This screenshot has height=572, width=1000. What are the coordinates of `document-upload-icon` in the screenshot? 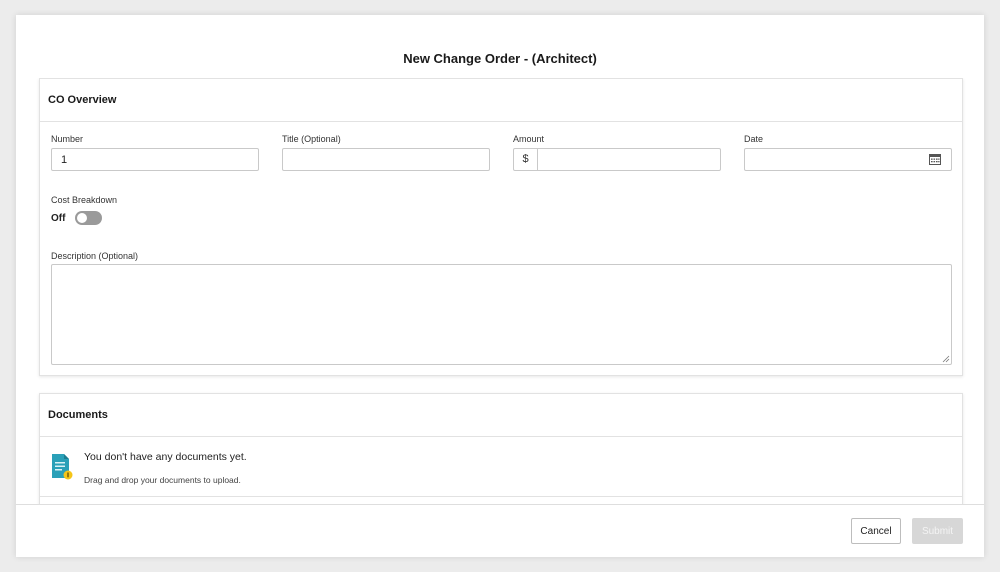 It's located at (62, 467).